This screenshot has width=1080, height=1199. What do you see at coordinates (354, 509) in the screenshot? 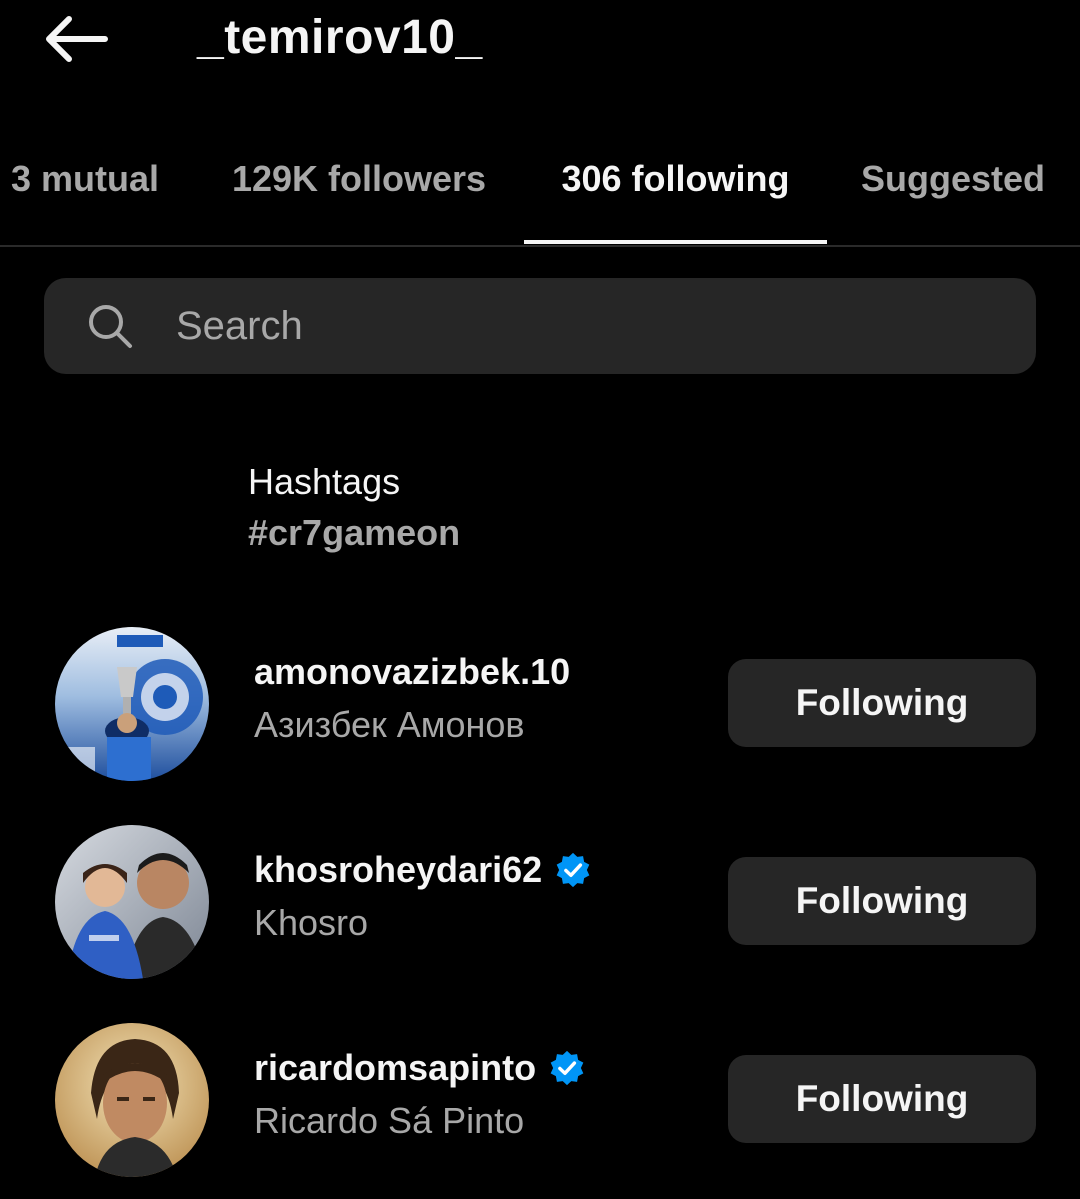
I see `hashtags-item: Hashtags #cr7gameon` at bounding box center [354, 509].